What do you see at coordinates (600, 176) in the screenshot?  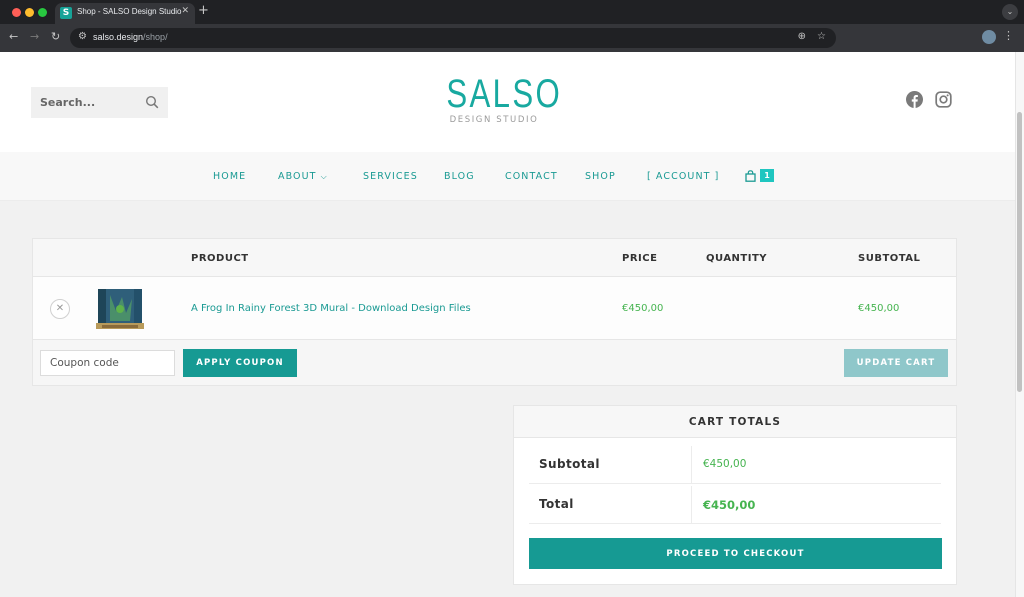 I see `nav-shop: SHOP` at bounding box center [600, 176].